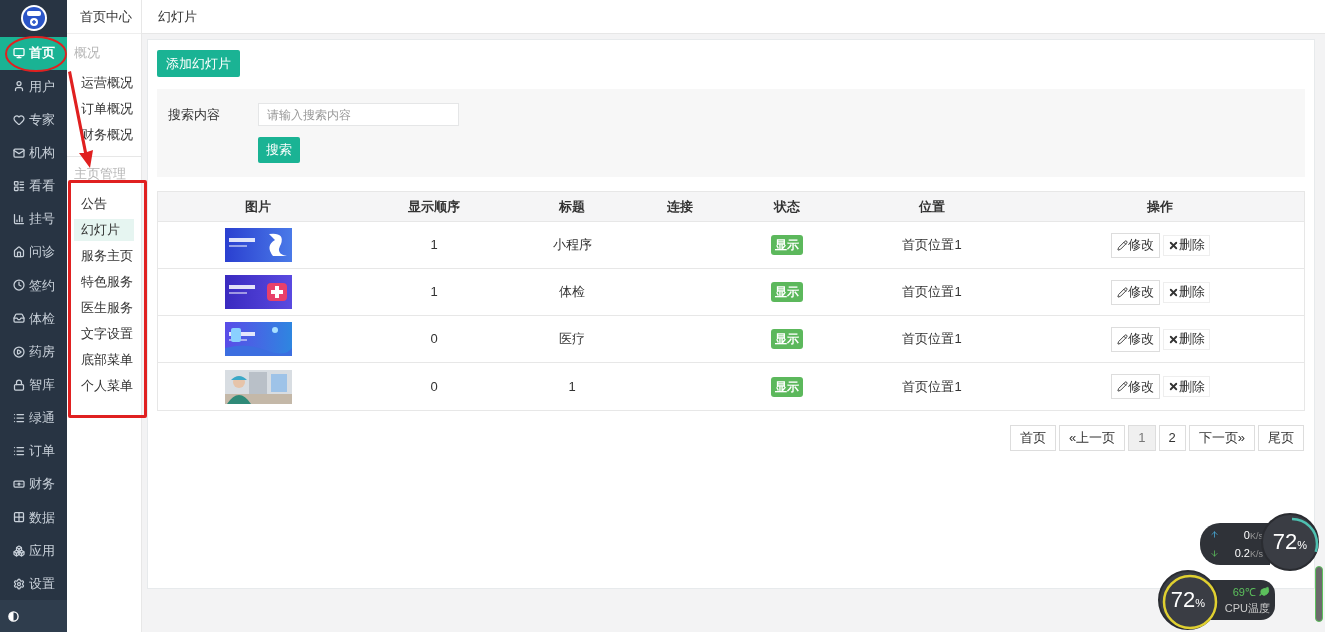 The width and height of the screenshot is (1325, 632). Describe the element at coordinates (1221, 438) in the screenshot. I see `page-button: 下一页»` at that location.